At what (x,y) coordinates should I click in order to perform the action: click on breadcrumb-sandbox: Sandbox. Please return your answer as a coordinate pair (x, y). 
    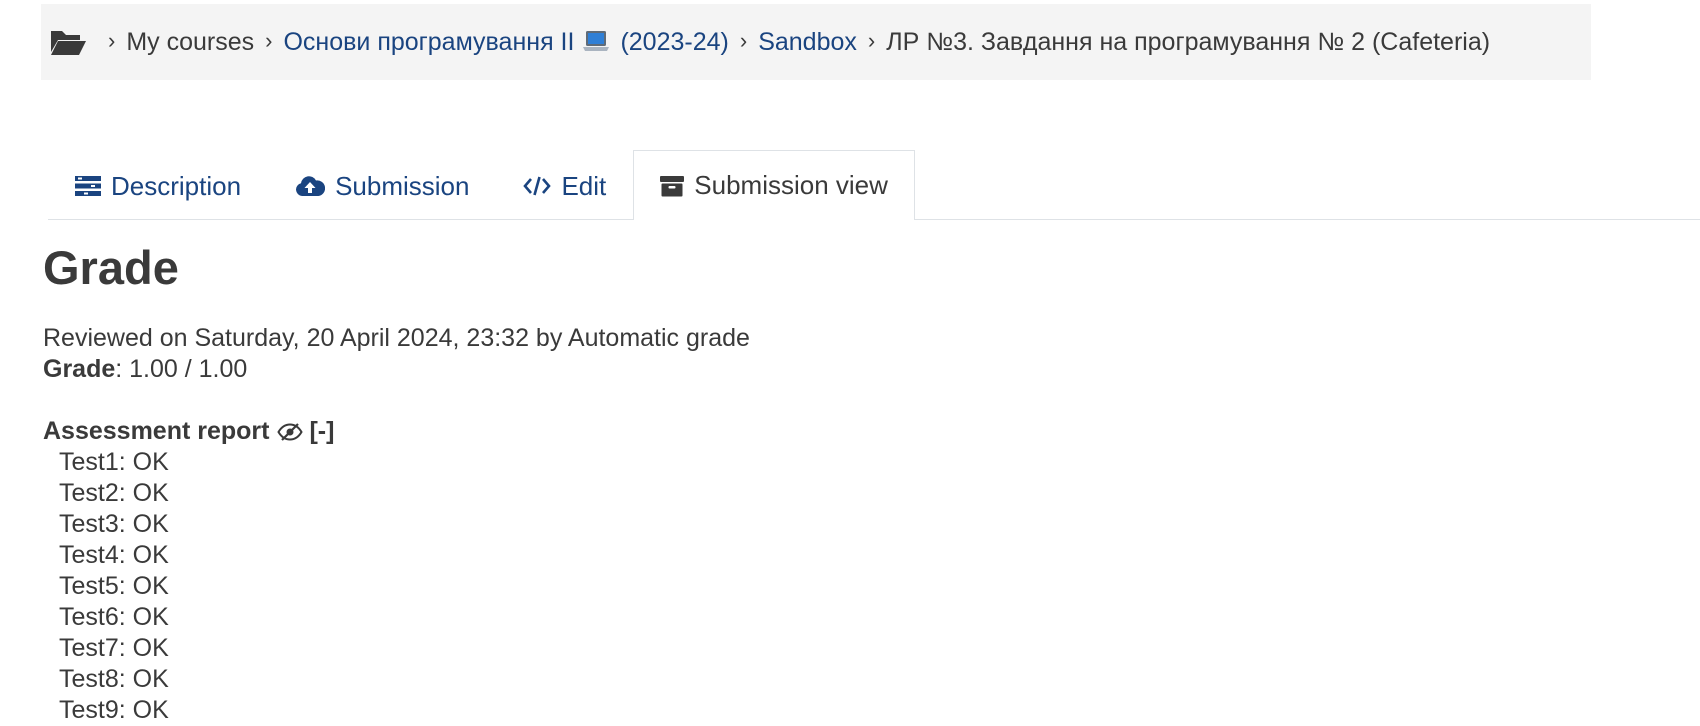
    Looking at the image, I should click on (807, 42).